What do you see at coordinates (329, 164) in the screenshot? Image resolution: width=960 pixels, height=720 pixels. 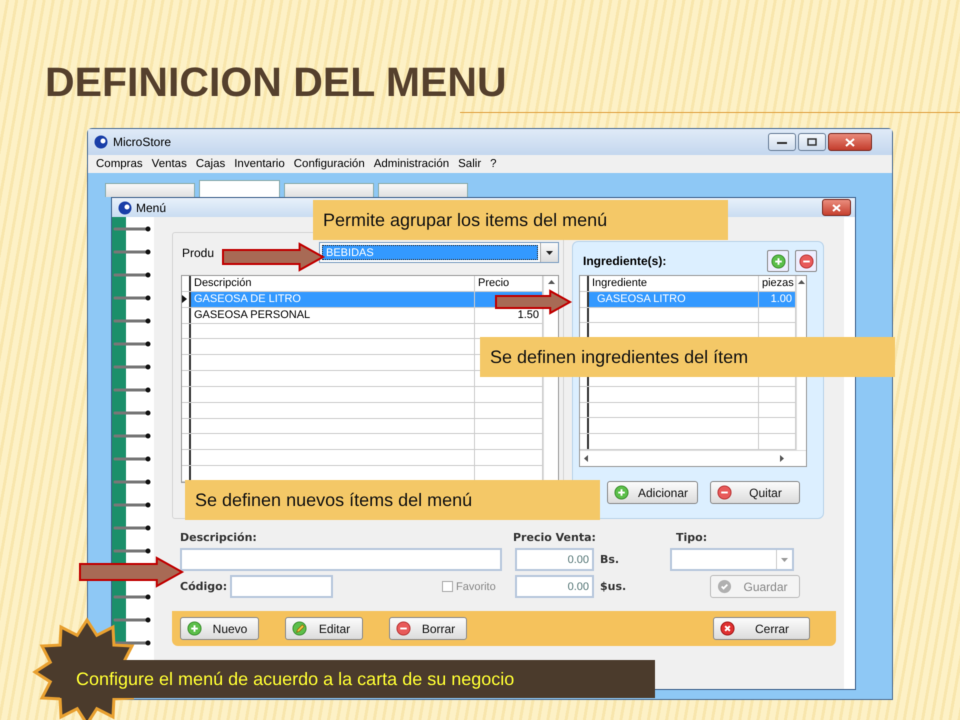 I see `menu-item: Configuración` at bounding box center [329, 164].